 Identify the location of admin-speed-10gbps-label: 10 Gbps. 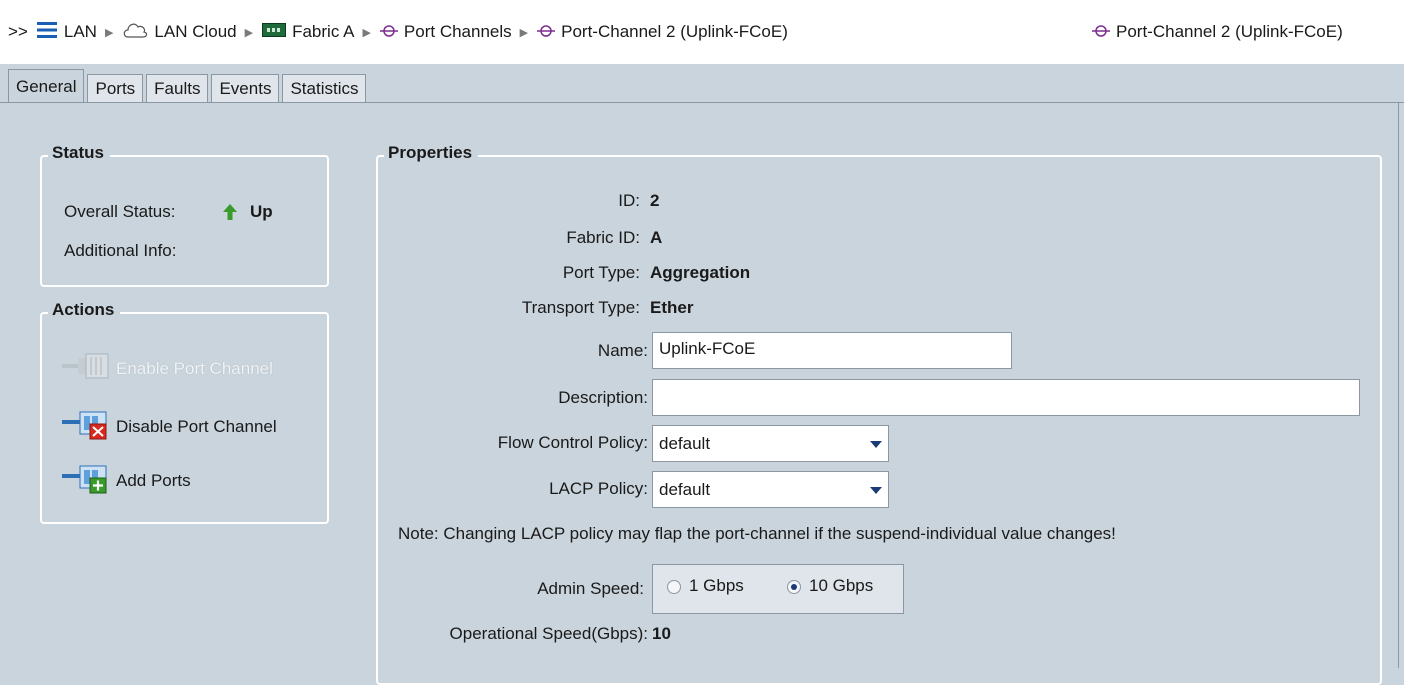
(841, 586).